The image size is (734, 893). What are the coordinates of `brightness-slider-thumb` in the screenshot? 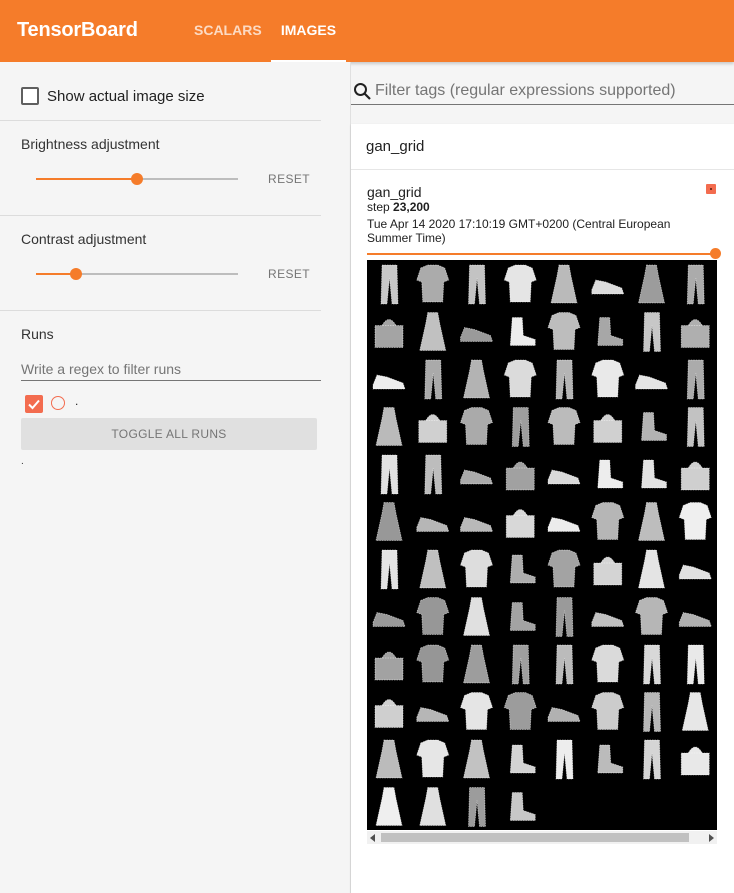 It's located at (137, 179).